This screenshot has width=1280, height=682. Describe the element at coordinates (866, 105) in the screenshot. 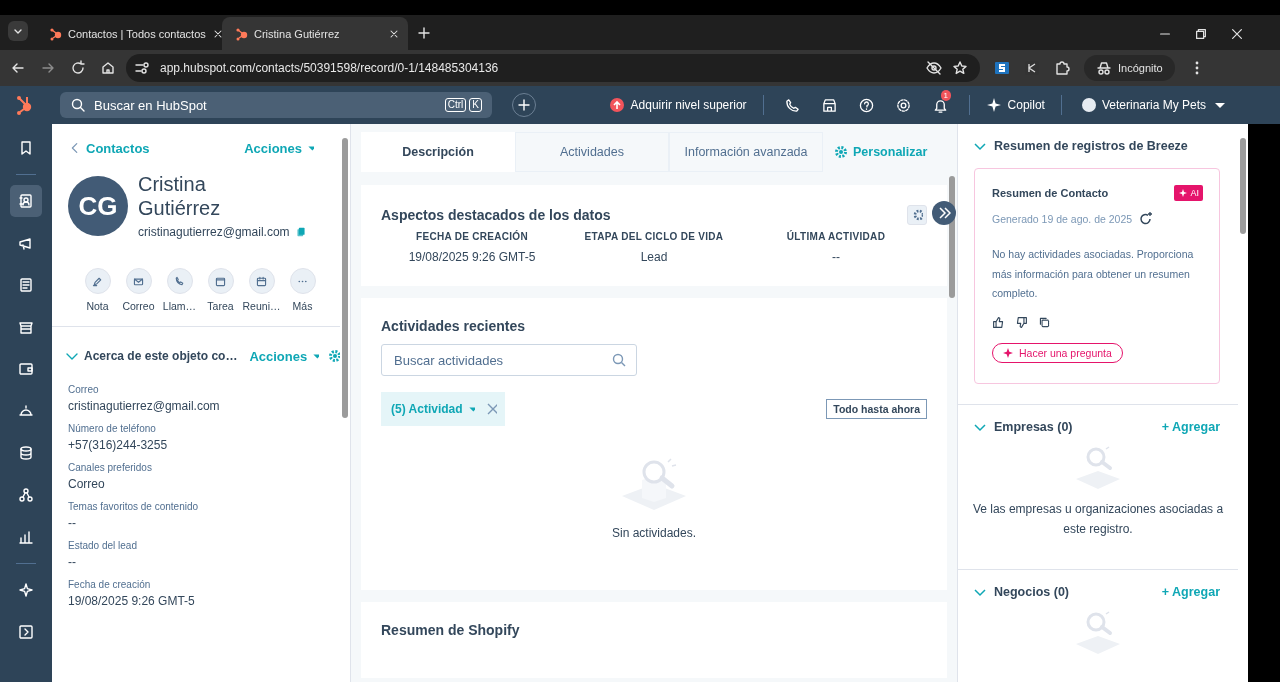

I see `help-icon` at that location.